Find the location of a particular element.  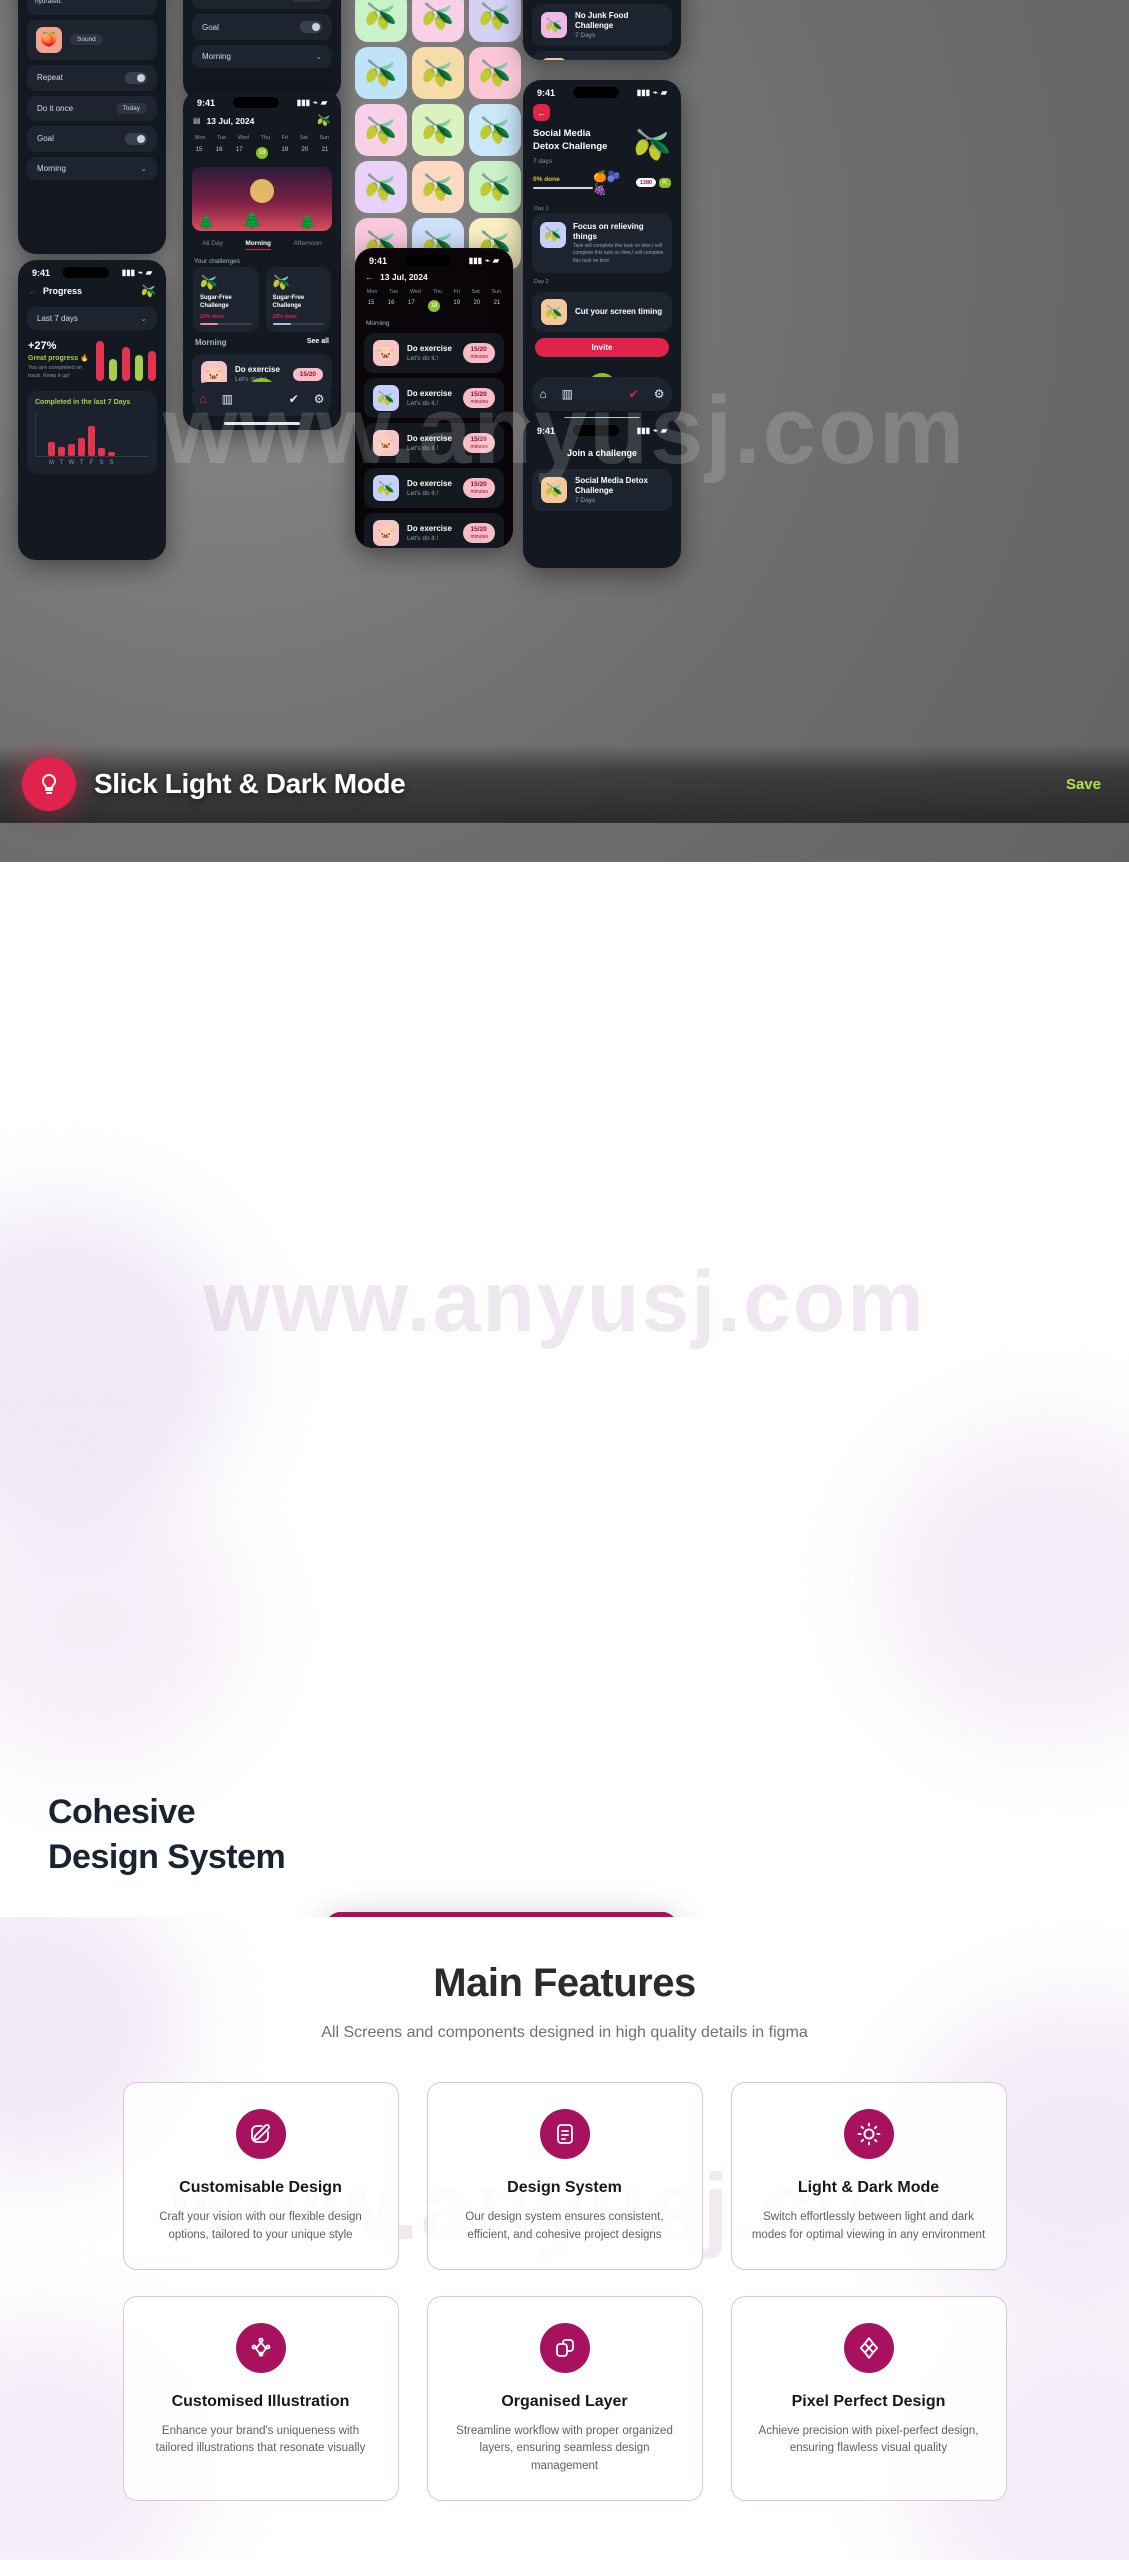

chevron-down-icon: ⌄ is located at coordinates (143, 168).